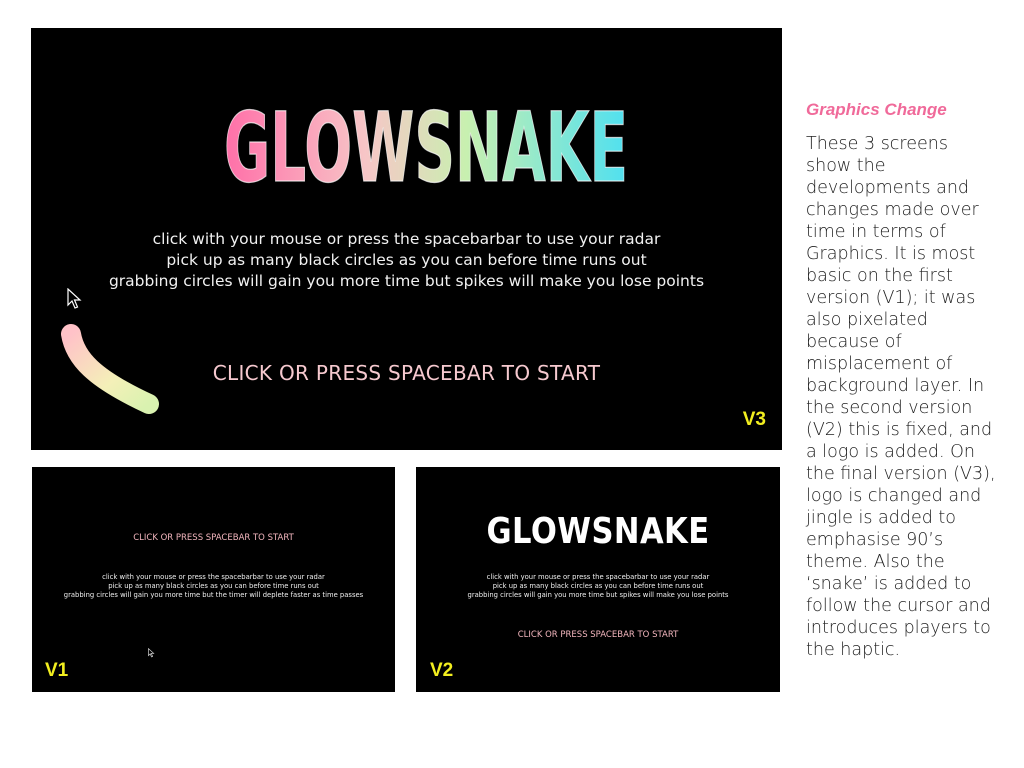  Describe the element at coordinates (890, 452) in the screenshot. I see `side-body-line: a logo is added. On` at that location.